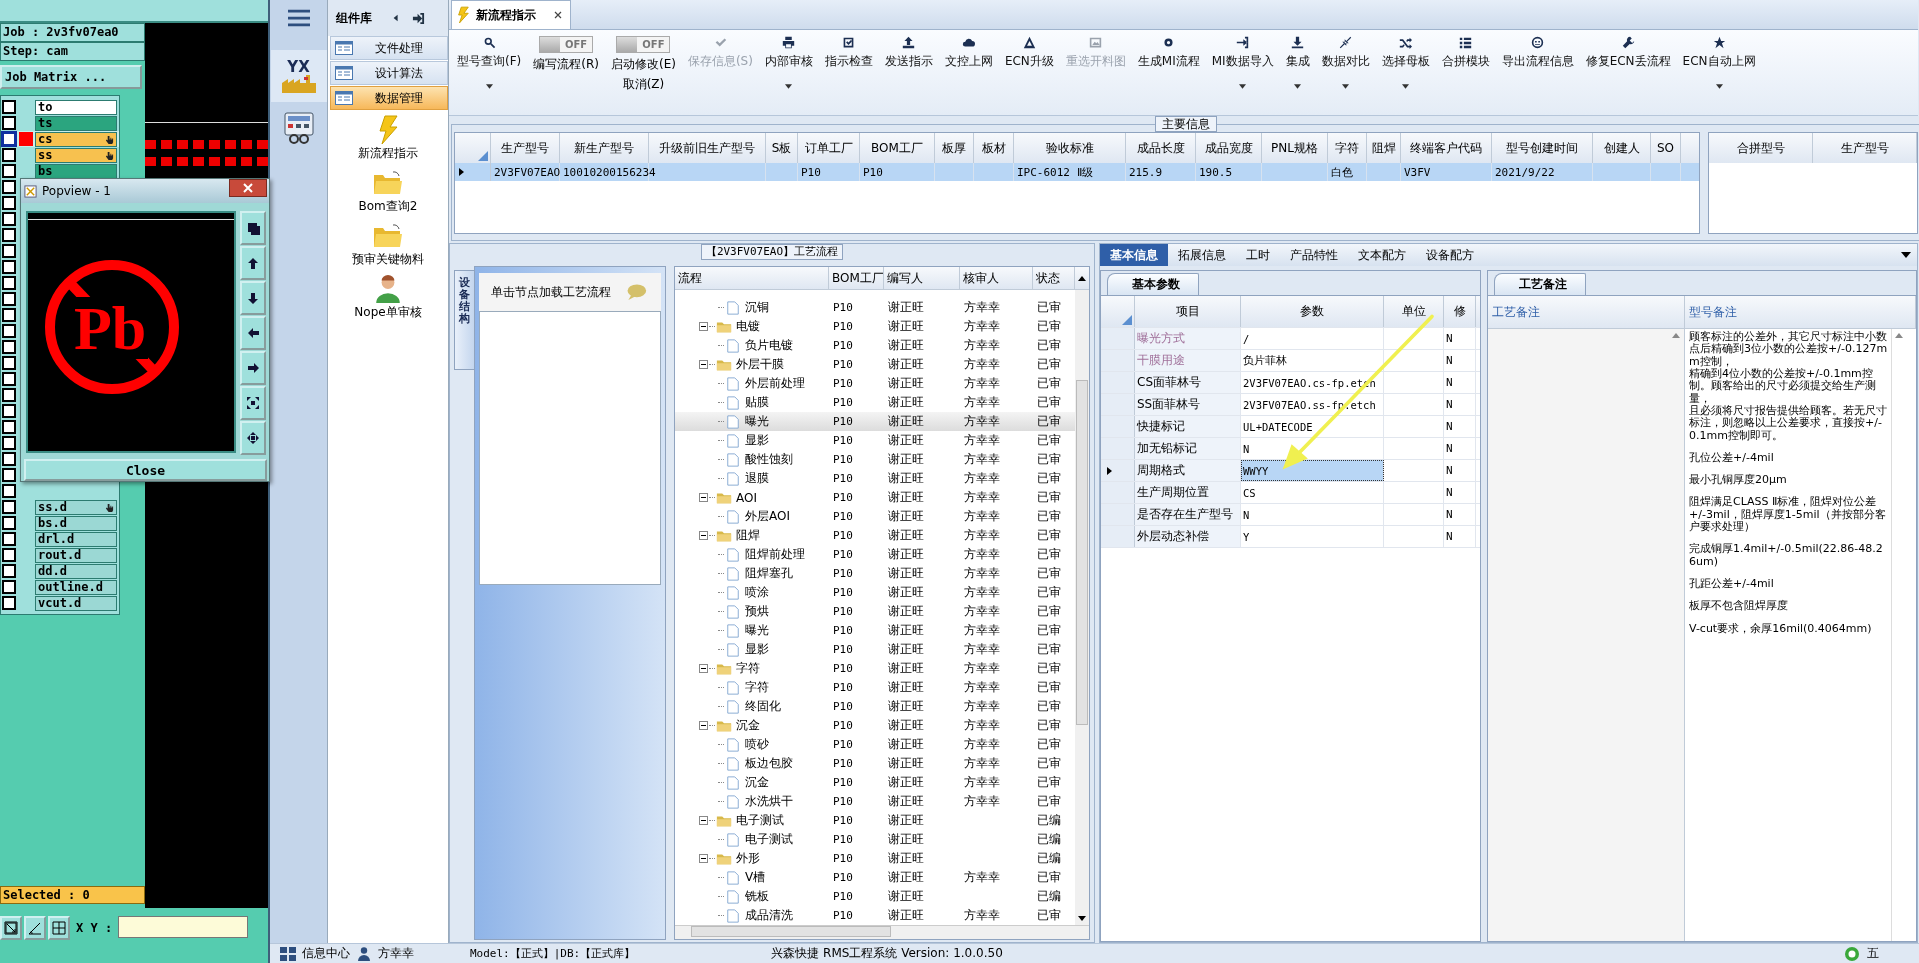 This screenshot has width=1919, height=963. Describe the element at coordinates (875, 307) in the screenshot. I see `process-row: 沉铜 P10 谢正旺 方幸幸 已审` at that location.